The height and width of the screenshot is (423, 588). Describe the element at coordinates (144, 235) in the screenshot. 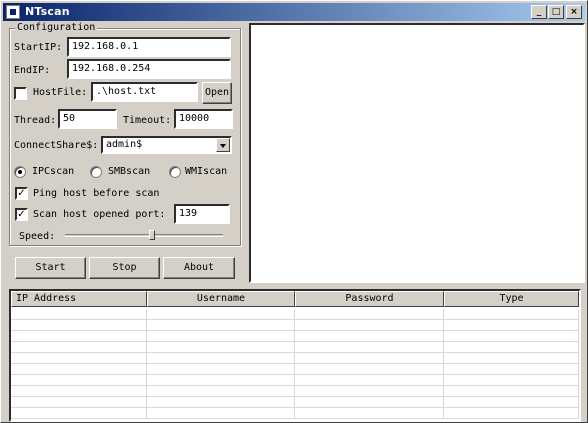

I see `speed-slider-track` at that location.